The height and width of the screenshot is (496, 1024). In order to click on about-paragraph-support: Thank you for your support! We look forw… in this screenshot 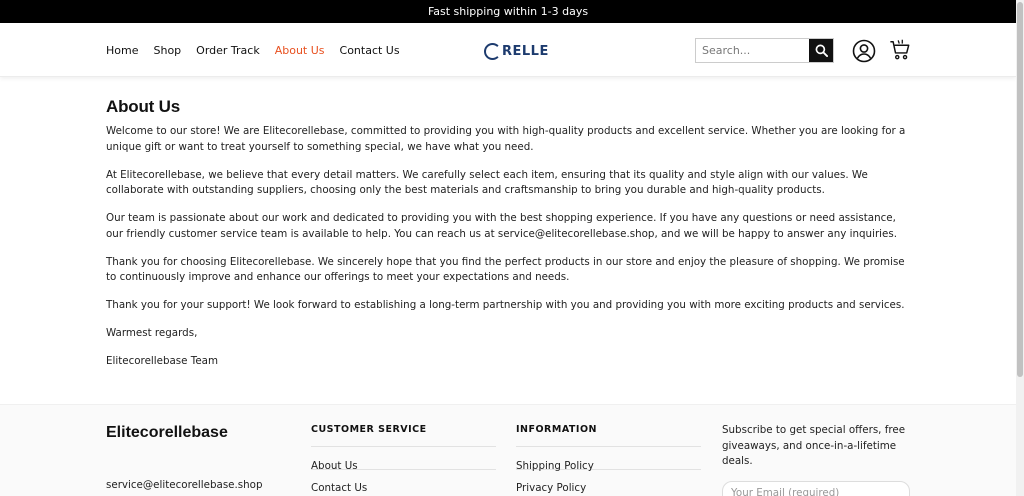, I will do `click(505, 305)`.